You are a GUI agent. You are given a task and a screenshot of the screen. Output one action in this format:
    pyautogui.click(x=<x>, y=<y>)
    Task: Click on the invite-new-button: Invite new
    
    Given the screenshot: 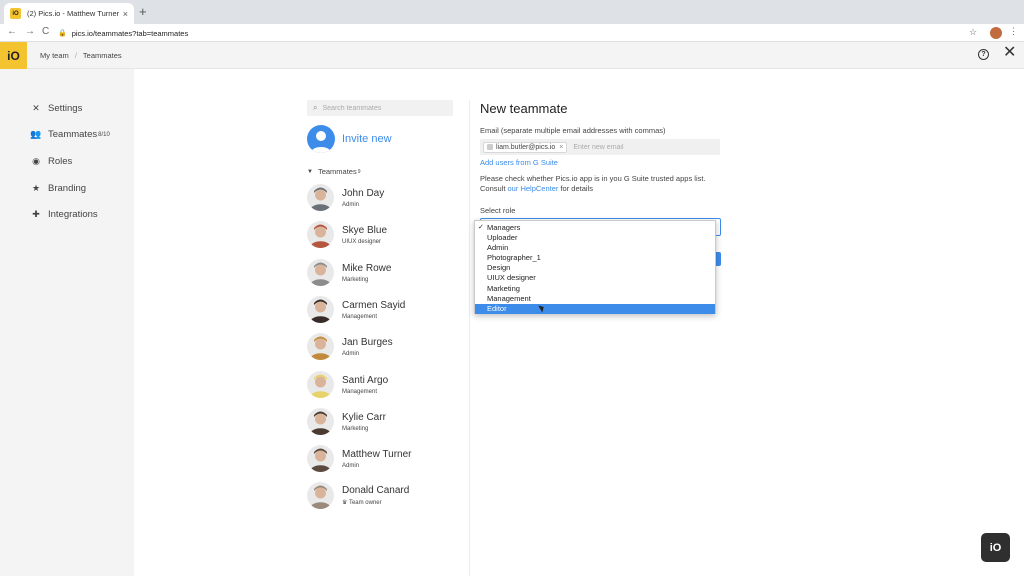 What is the action you would take?
    pyautogui.click(x=349, y=139)
    